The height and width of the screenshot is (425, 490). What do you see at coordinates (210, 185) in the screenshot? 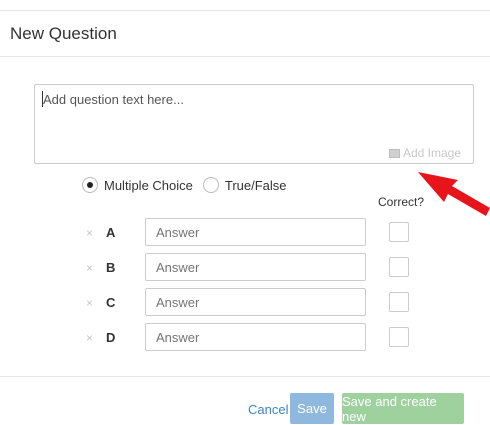
I see `true-false-radio` at bounding box center [210, 185].